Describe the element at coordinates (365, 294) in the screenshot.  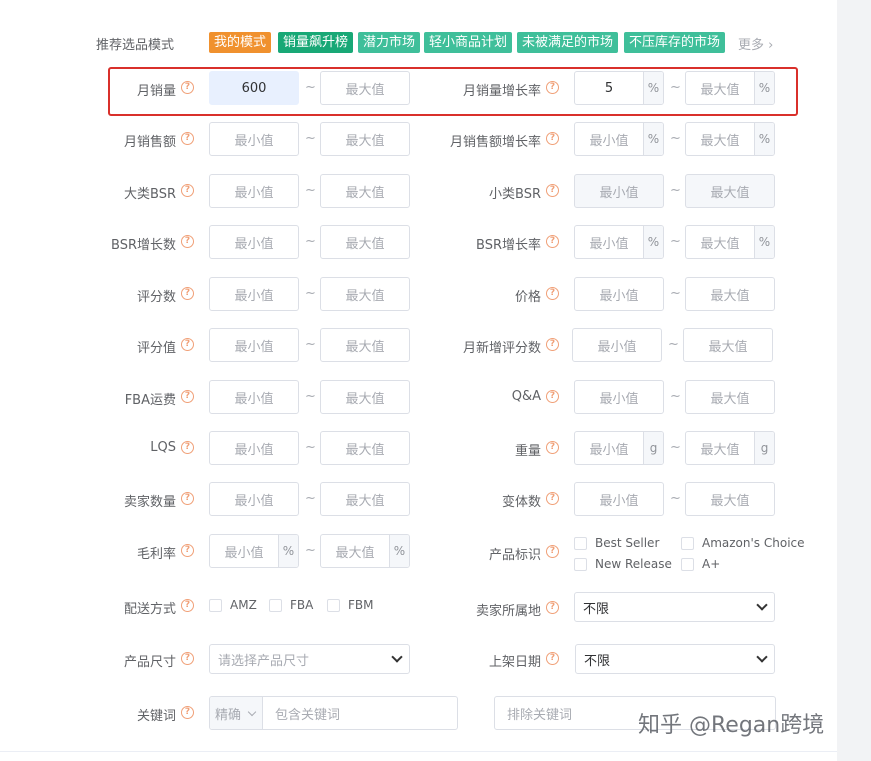
I see `rating-count-max-input: 最大值` at that location.